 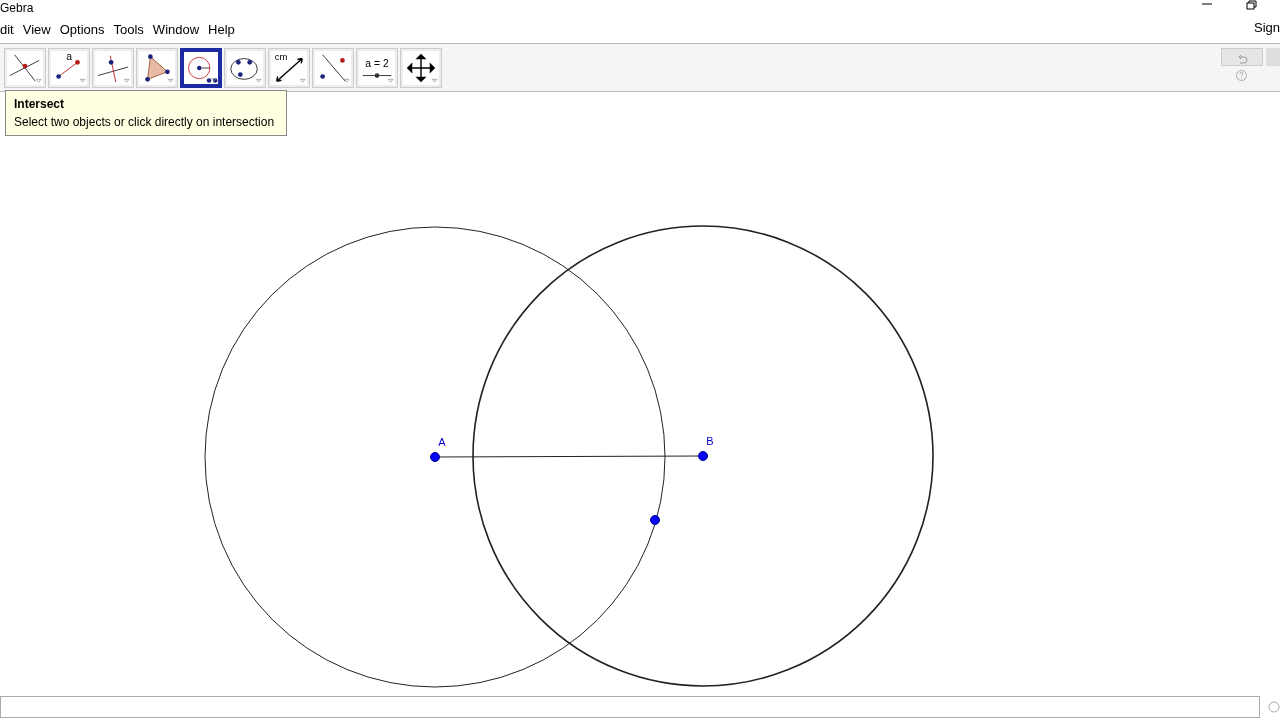 I want to click on help-icon, so click(x=1241, y=75).